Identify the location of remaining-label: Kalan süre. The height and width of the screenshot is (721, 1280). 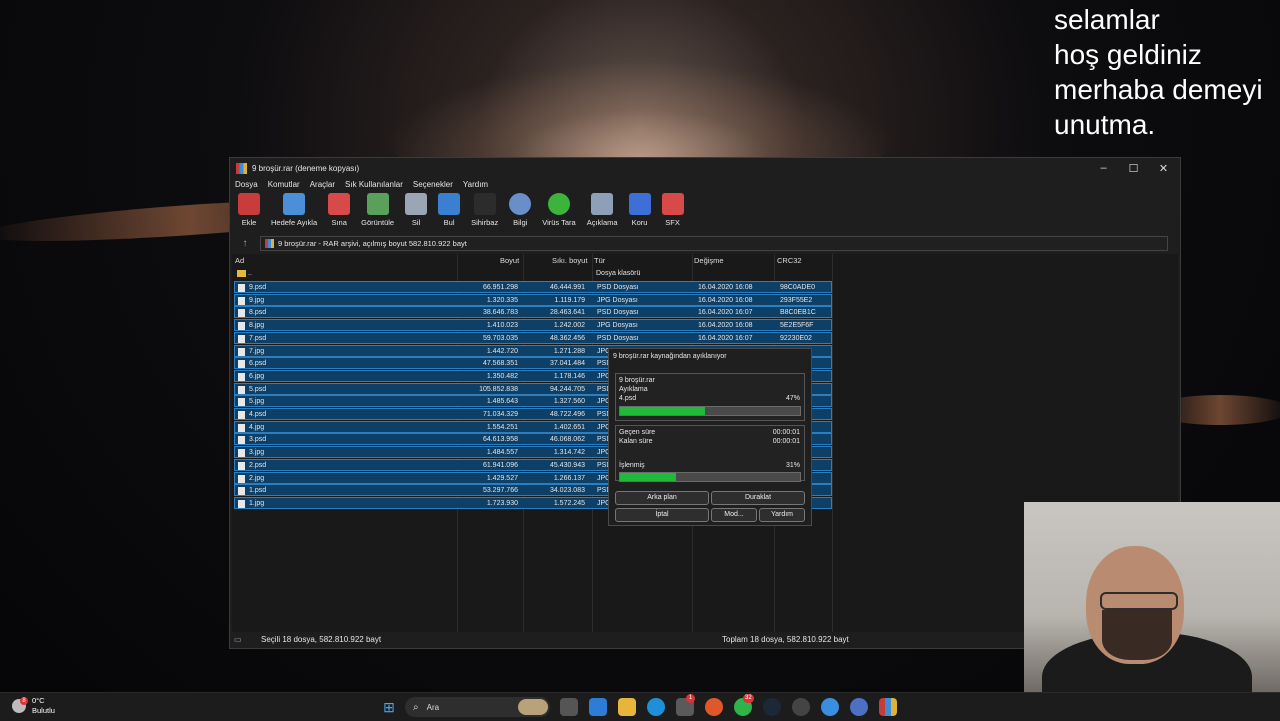
(636, 441).